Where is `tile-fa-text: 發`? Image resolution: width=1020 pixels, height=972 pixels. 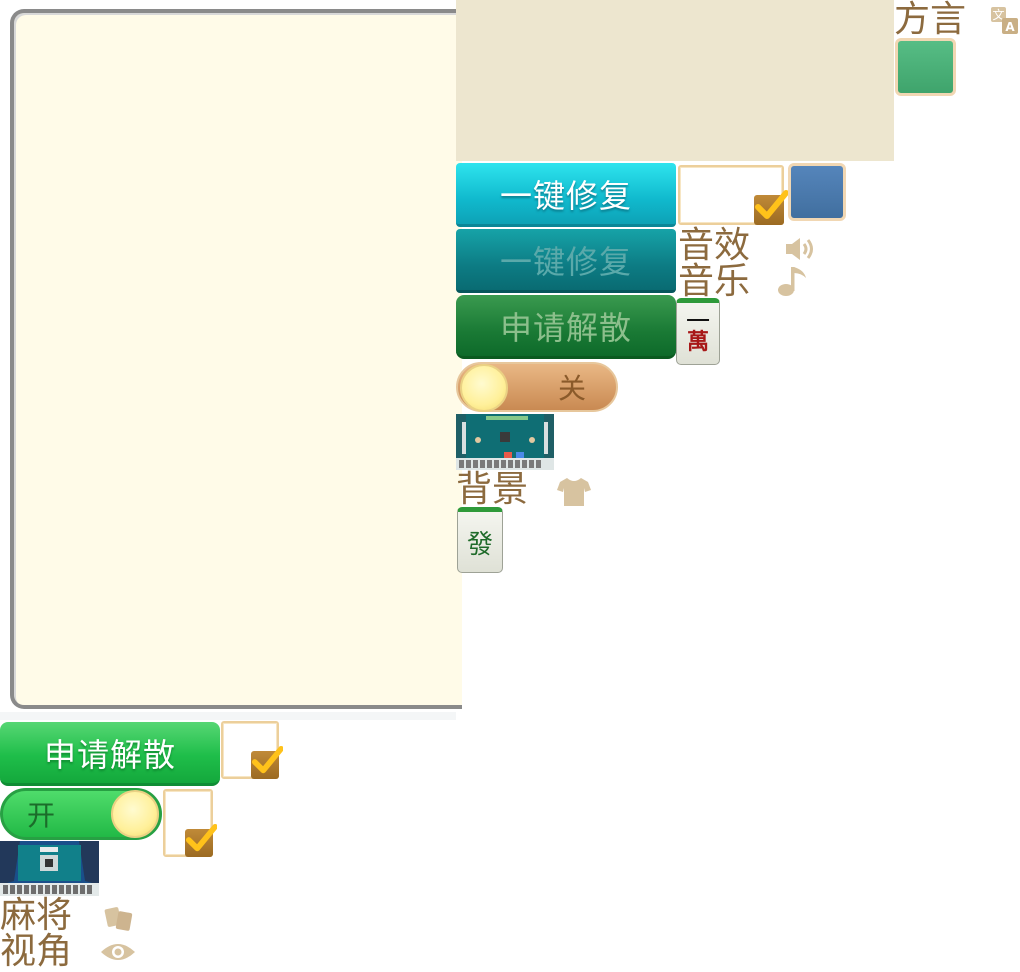
tile-fa-text: 發 is located at coordinates (479, 544).